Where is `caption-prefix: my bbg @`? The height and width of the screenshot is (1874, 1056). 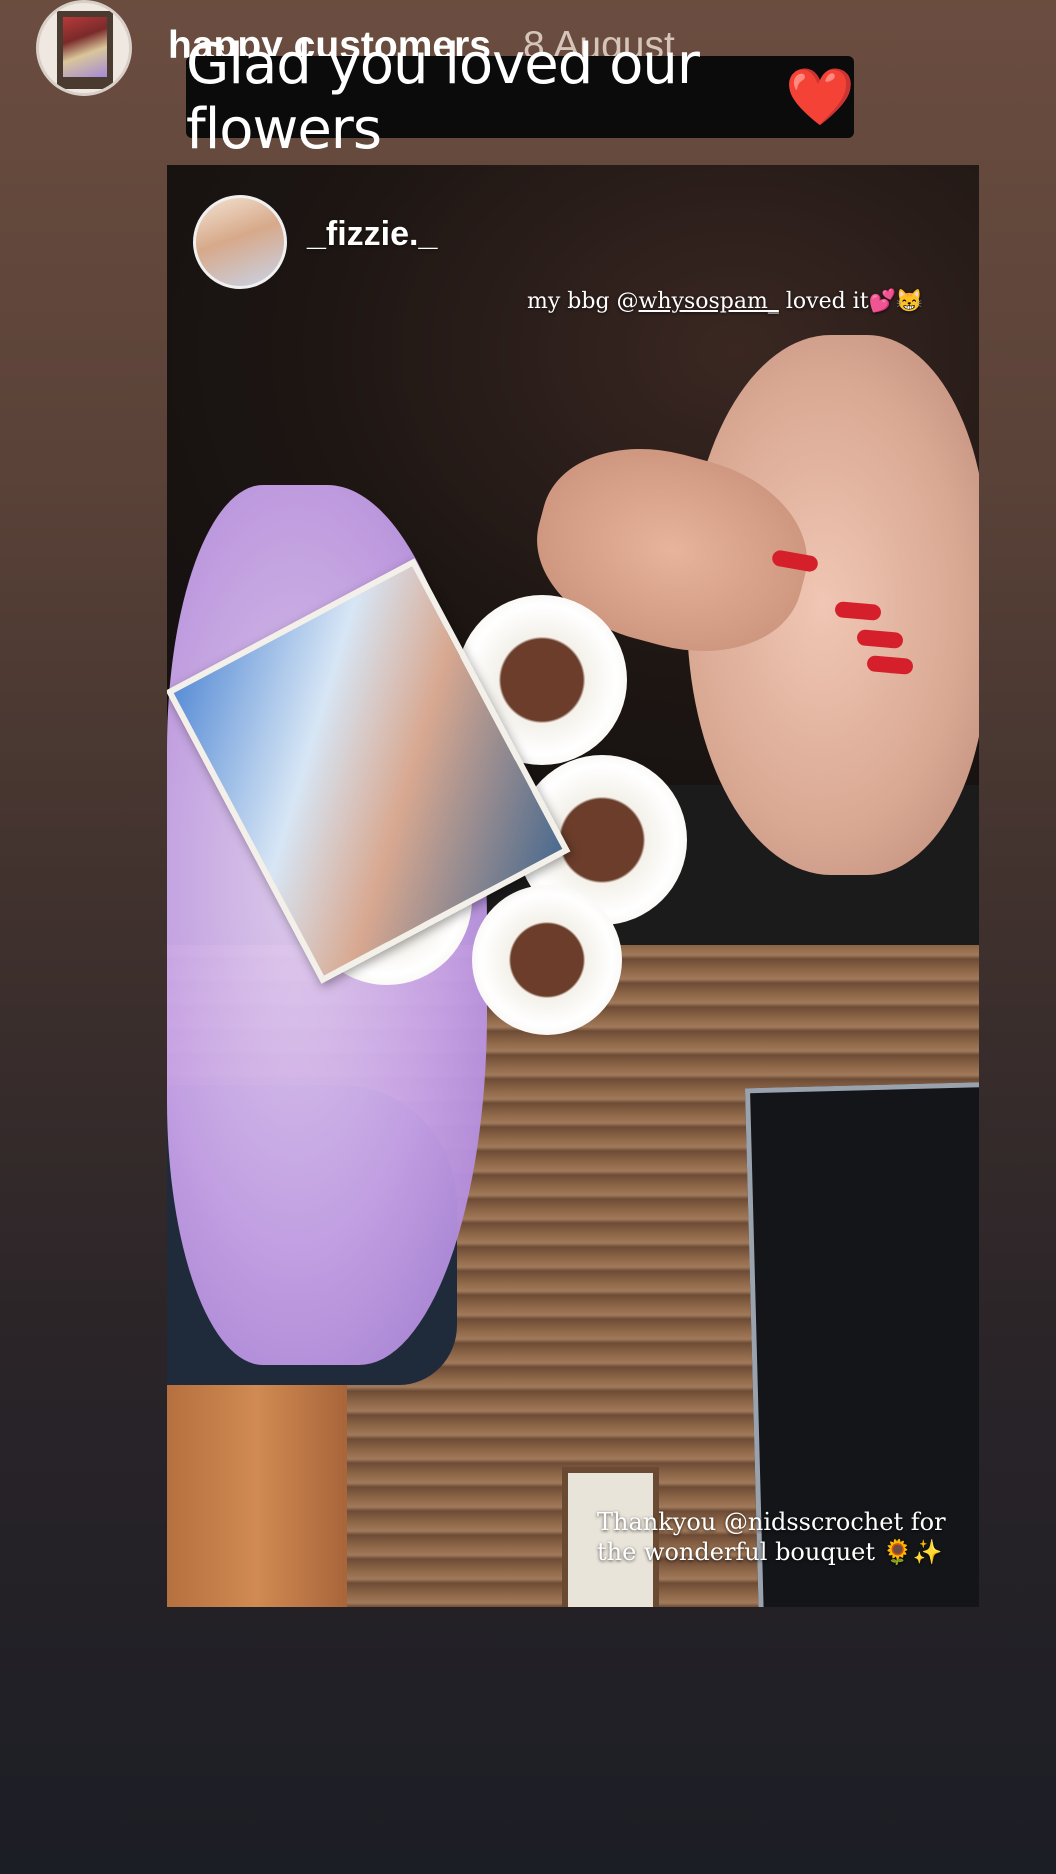
caption-prefix: my bbg @ is located at coordinates (583, 301).